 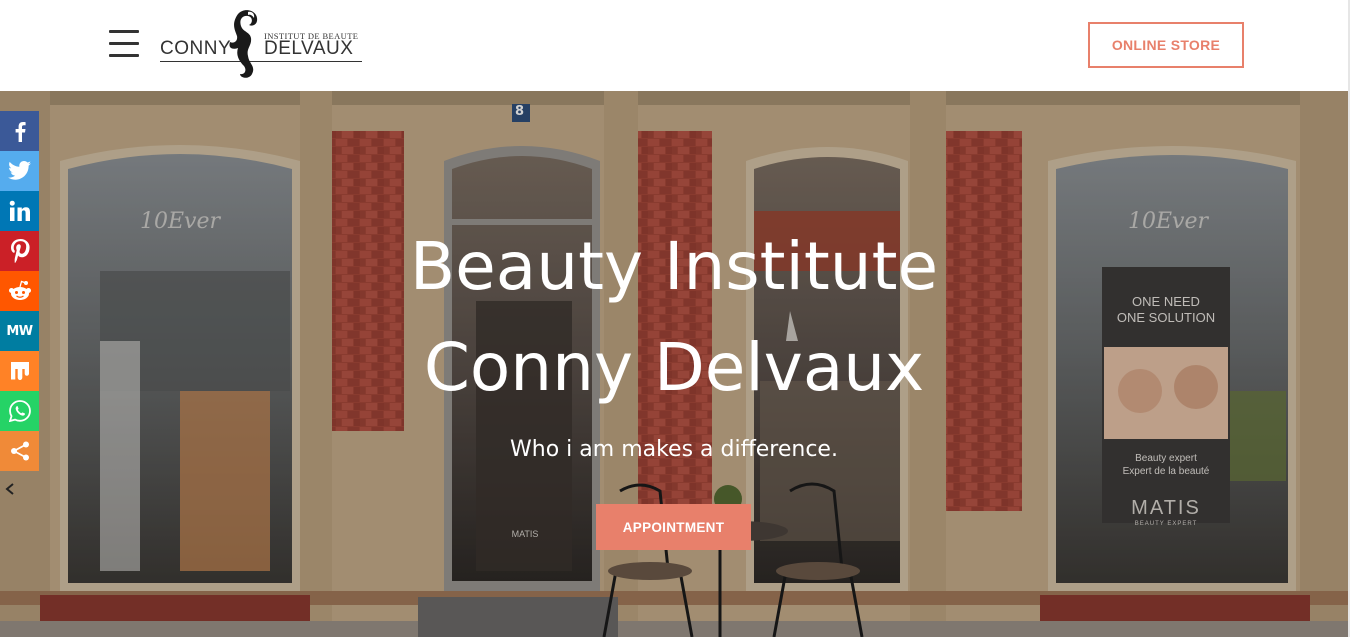 I want to click on reddit-icon, so click(x=19, y=290).